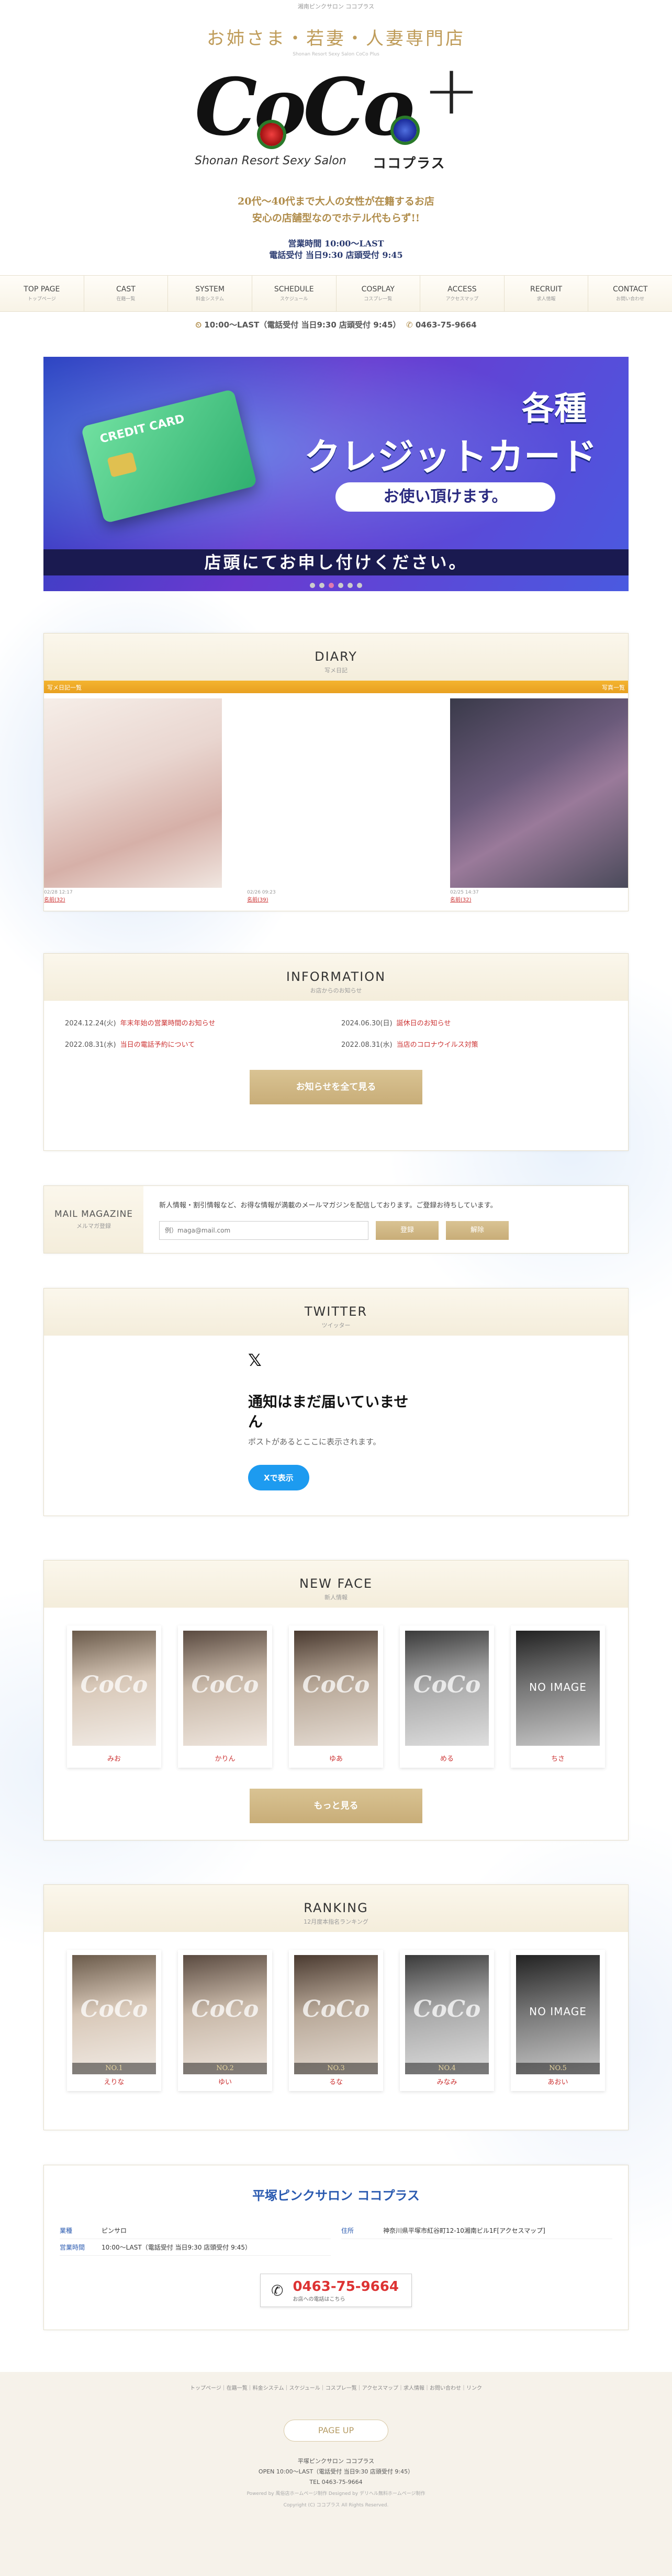  What do you see at coordinates (477, 1230) in the screenshot?
I see `unsubscribe-button: 解除` at bounding box center [477, 1230].